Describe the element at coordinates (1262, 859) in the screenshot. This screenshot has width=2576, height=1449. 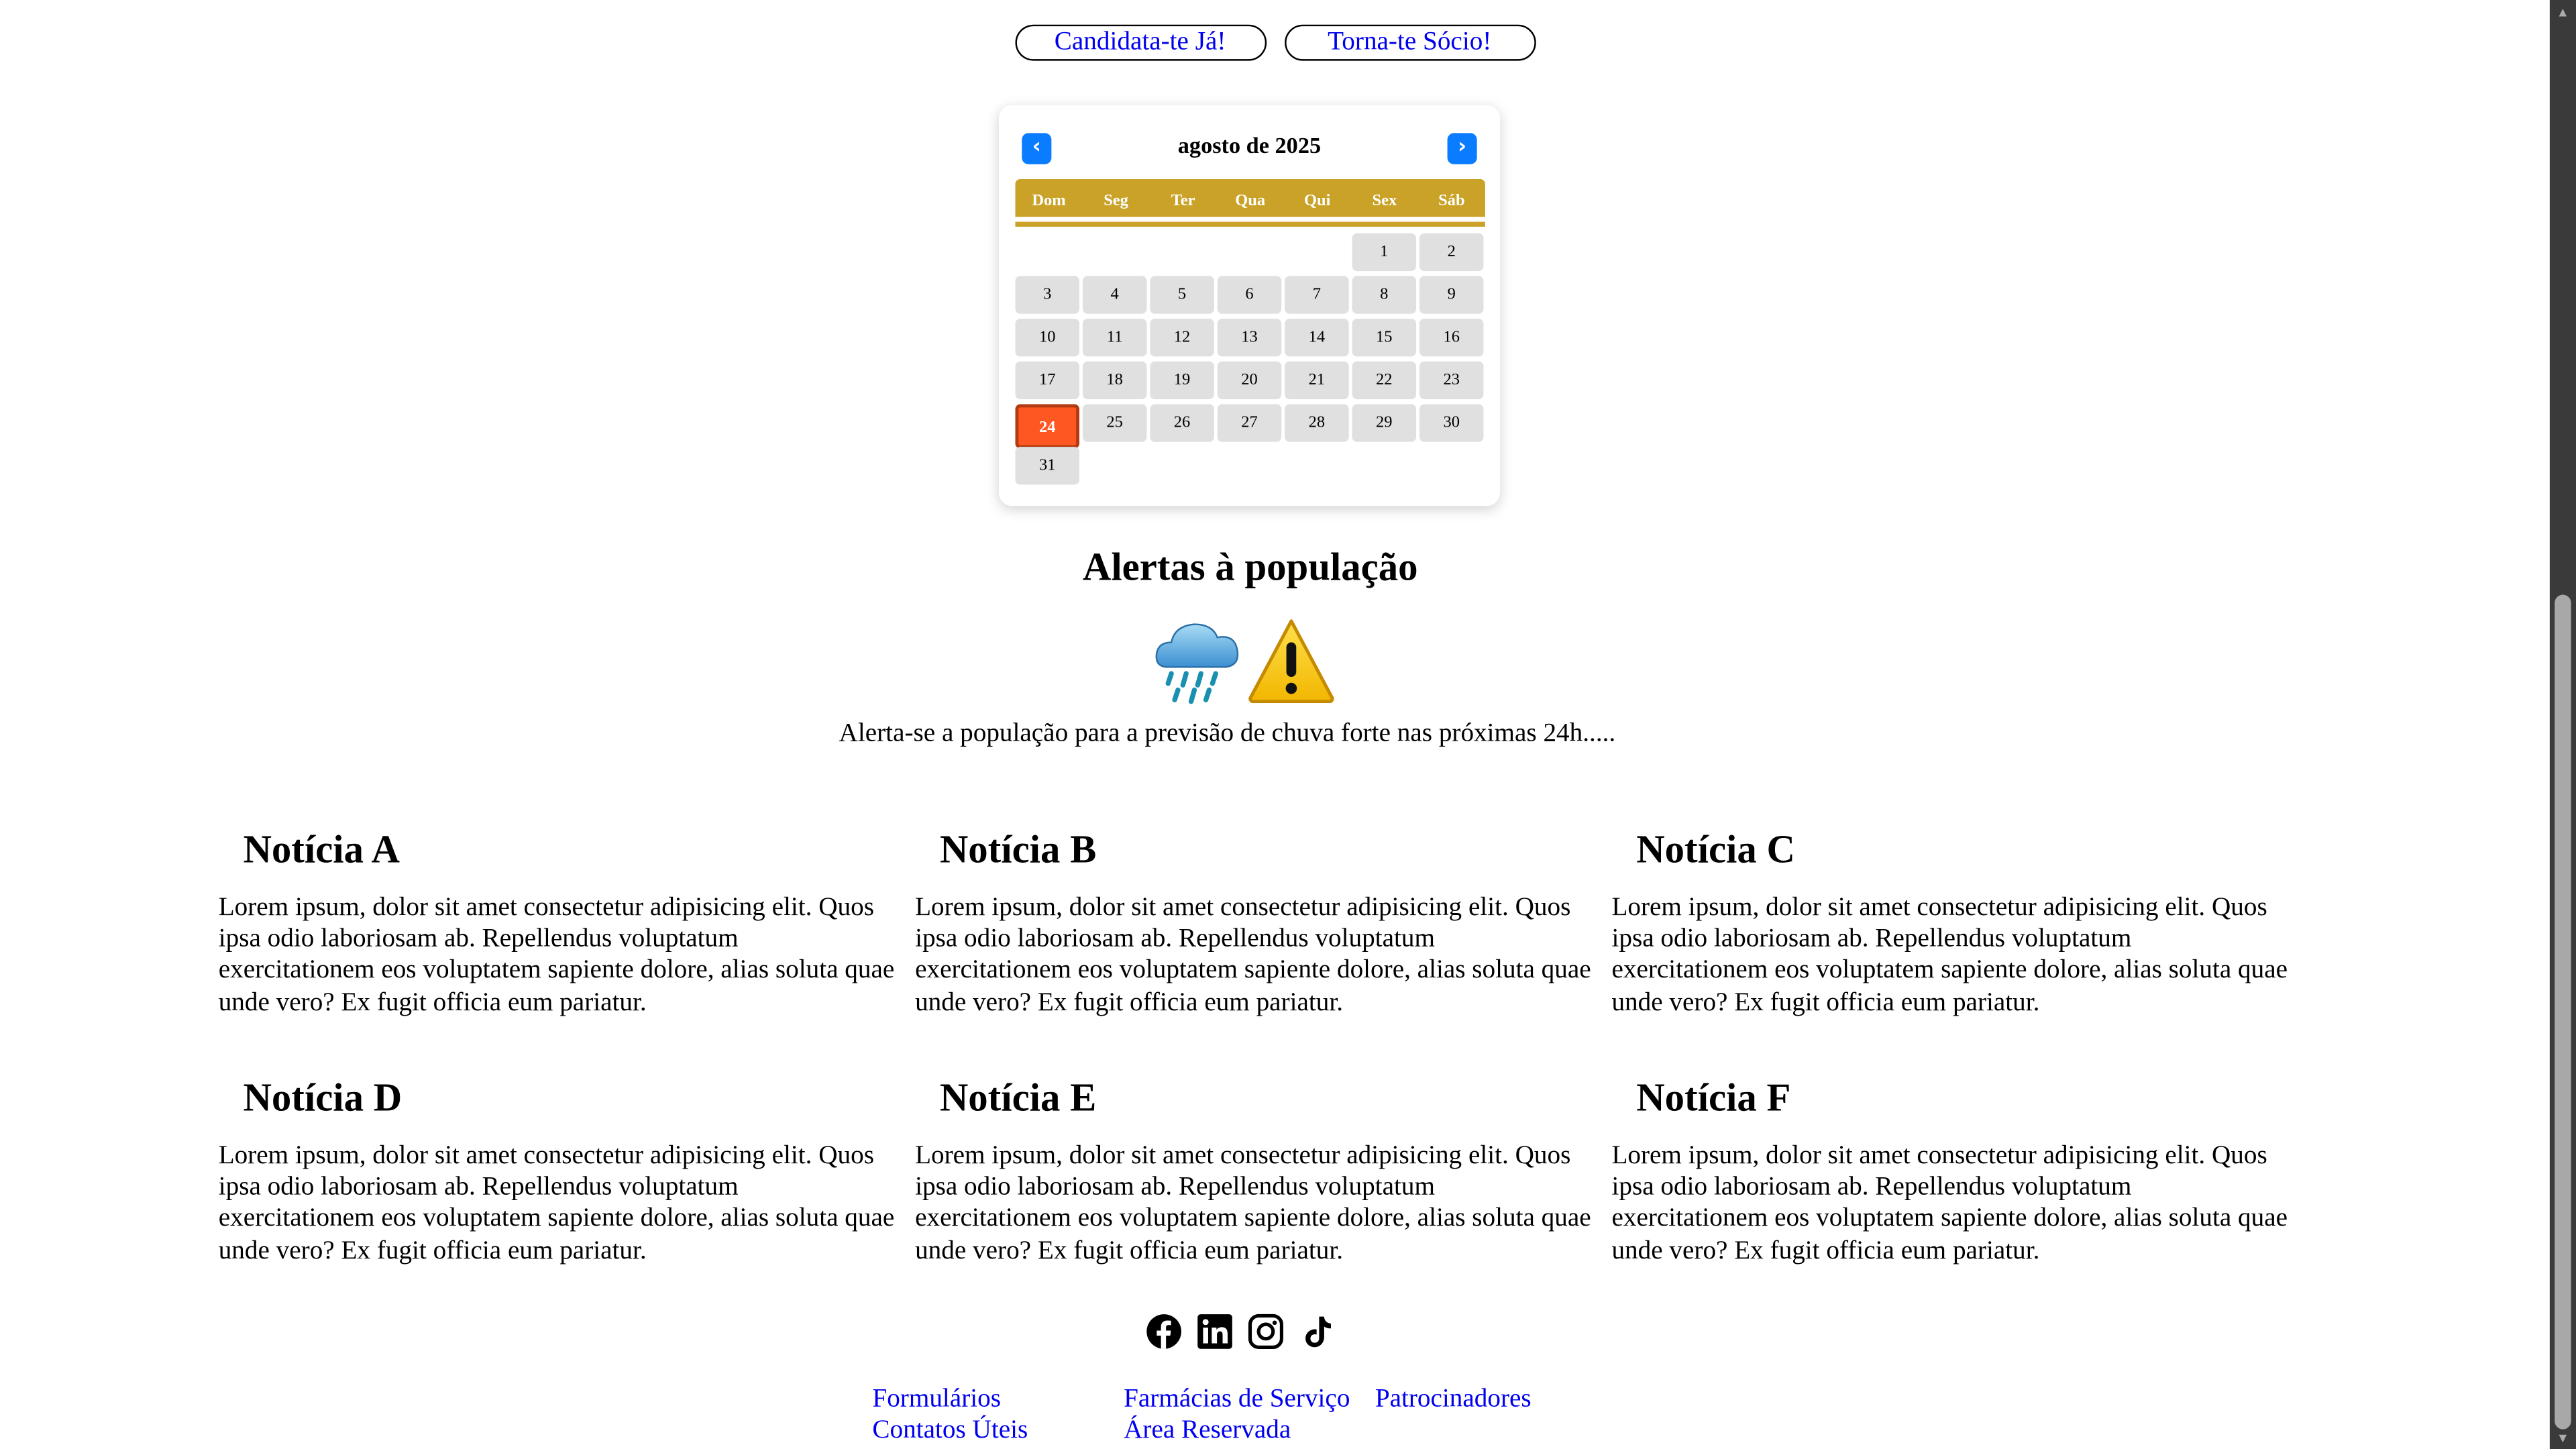
I see `news-title: Notícia B` at that location.